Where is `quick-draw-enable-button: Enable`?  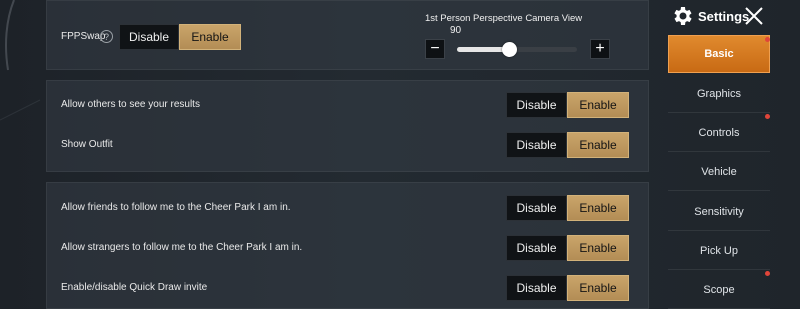 quick-draw-enable-button: Enable is located at coordinates (598, 288).